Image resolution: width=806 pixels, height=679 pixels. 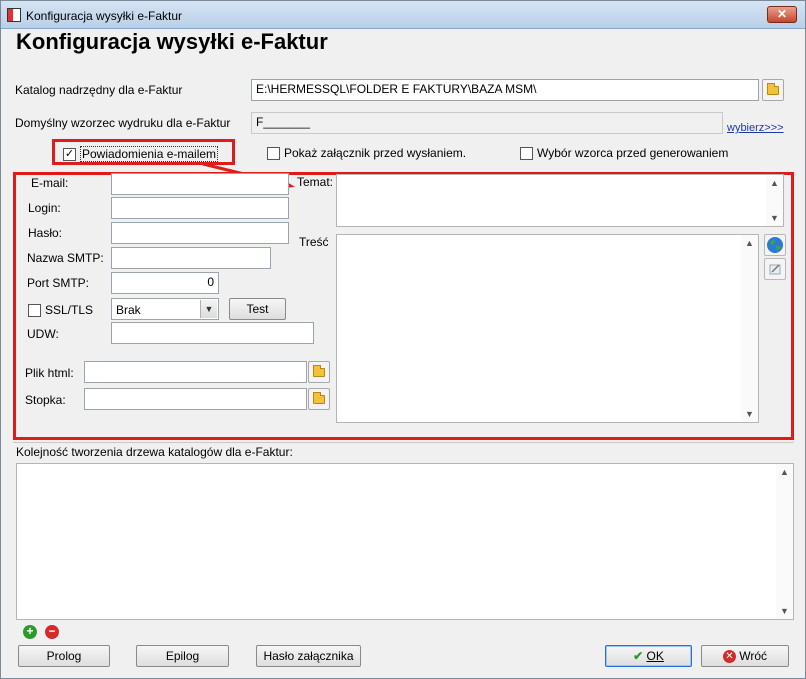 I want to click on globe-icon, so click(x=775, y=245).